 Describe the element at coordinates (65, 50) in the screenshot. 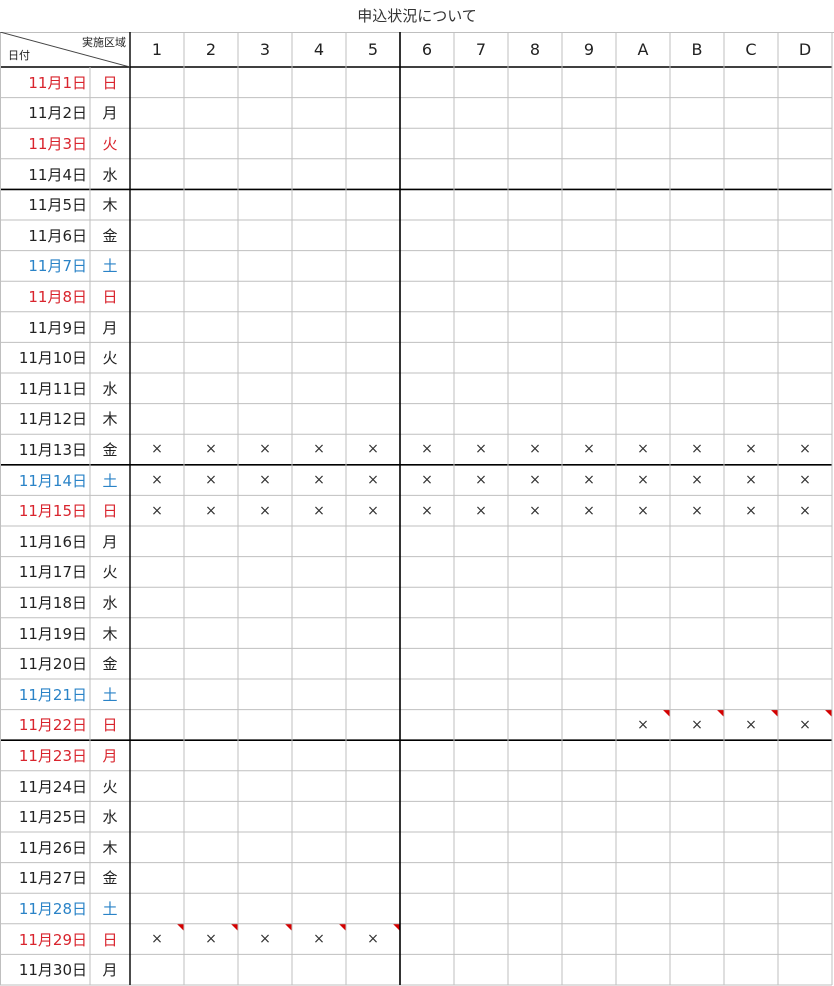

I see `corner-diagonal` at that location.